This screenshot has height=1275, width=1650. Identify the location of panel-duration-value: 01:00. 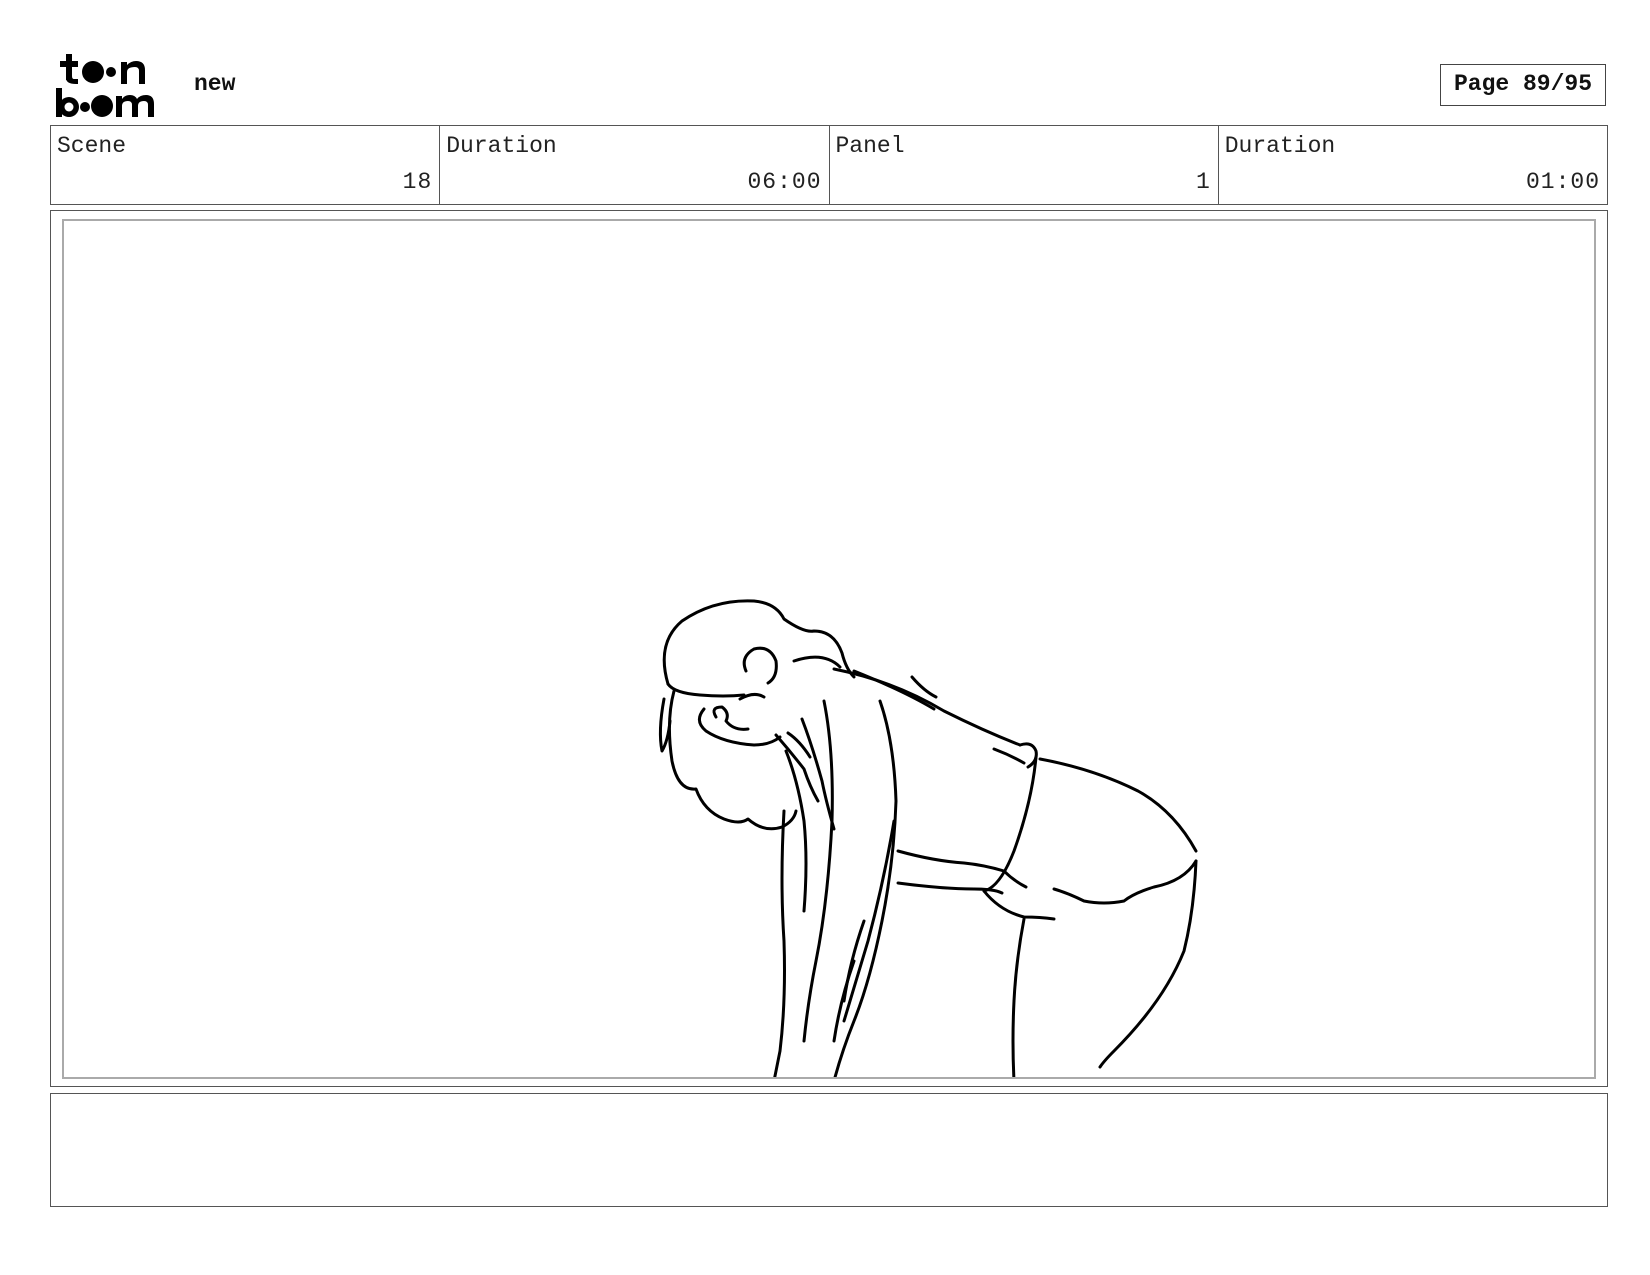
(1562, 182).